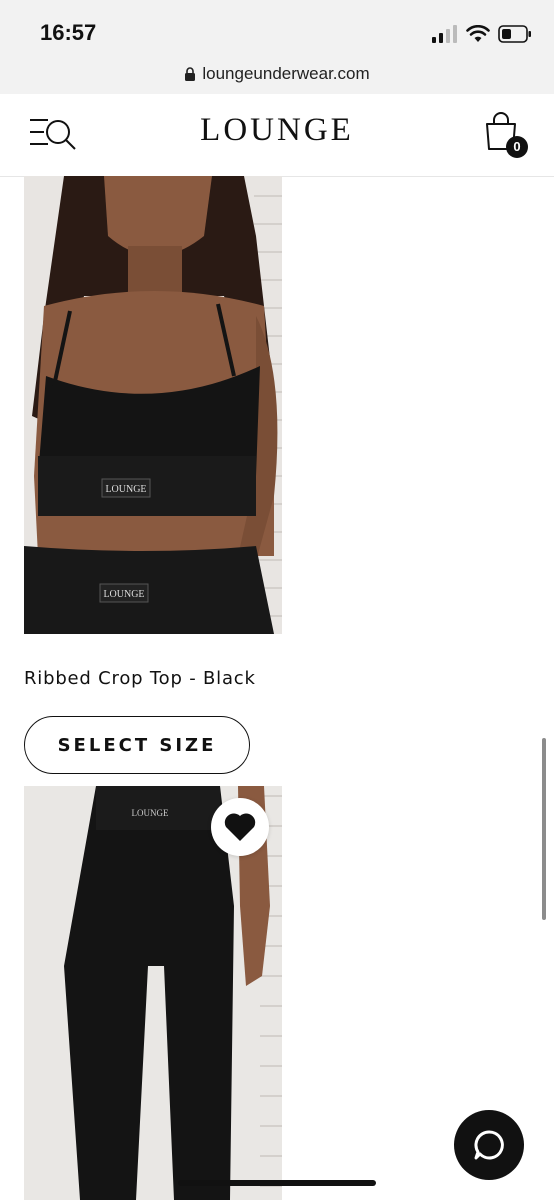 This screenshot has height=1200, width=554. I want to click on lock-icon, so click(190, 73).